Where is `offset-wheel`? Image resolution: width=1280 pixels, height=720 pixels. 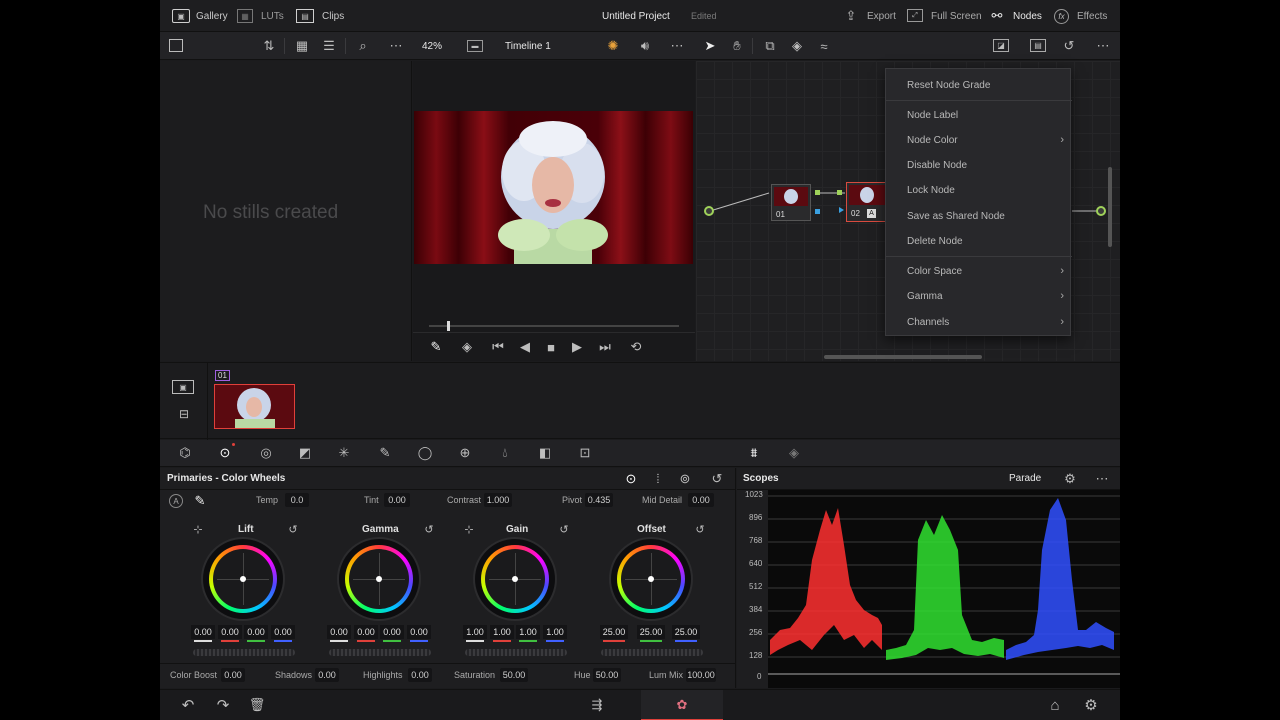 offset-wheel is located at coordinates (651, 579).